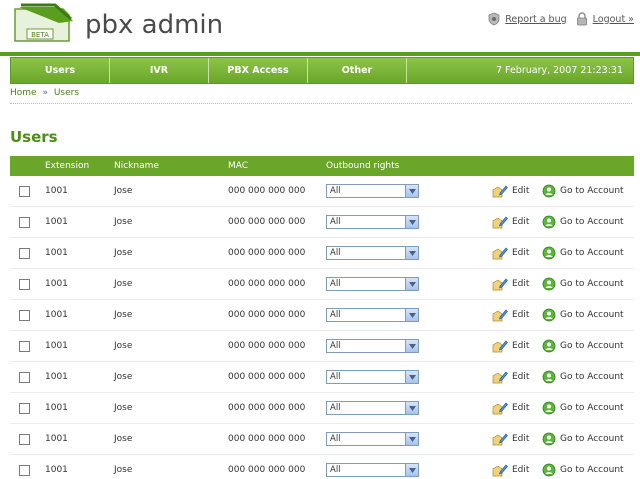 Image resolution: width=640 pixels, height=479 pixels. What do you see at coordinates (43, 22) in the screenshot?
I see `logo-icon: BETA` at bounding box center [43, 22].